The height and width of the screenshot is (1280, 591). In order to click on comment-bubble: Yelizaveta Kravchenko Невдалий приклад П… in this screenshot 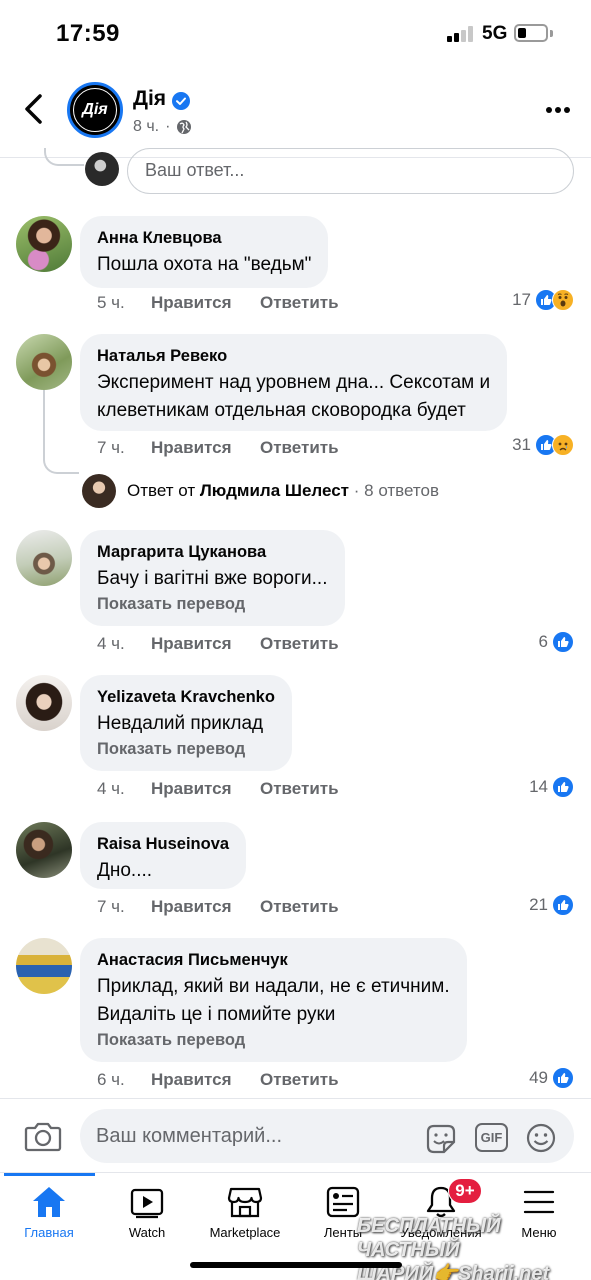, I will do `click(186, 723)`.